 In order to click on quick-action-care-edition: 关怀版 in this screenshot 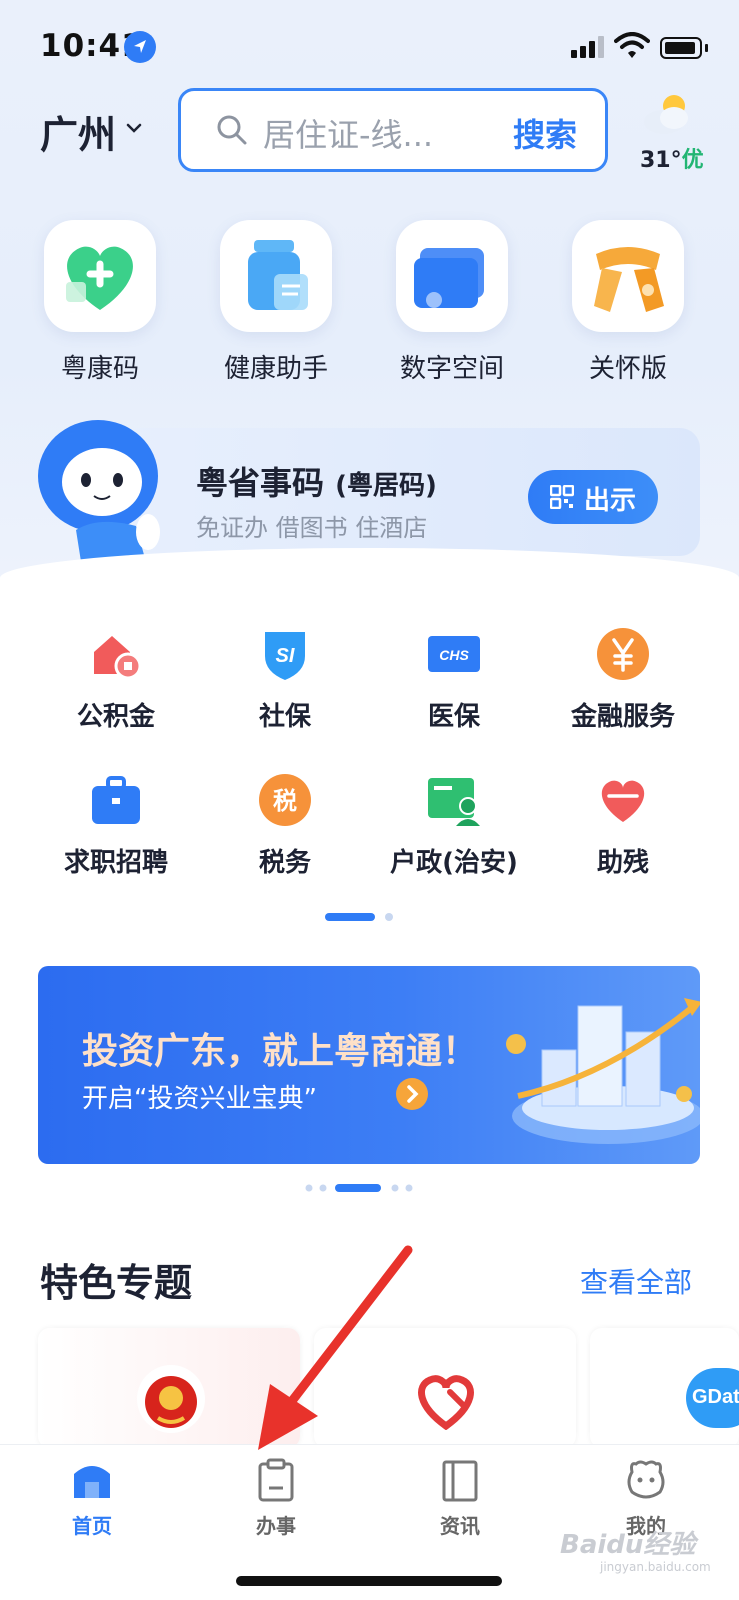, I will do `click(628, 302)`.